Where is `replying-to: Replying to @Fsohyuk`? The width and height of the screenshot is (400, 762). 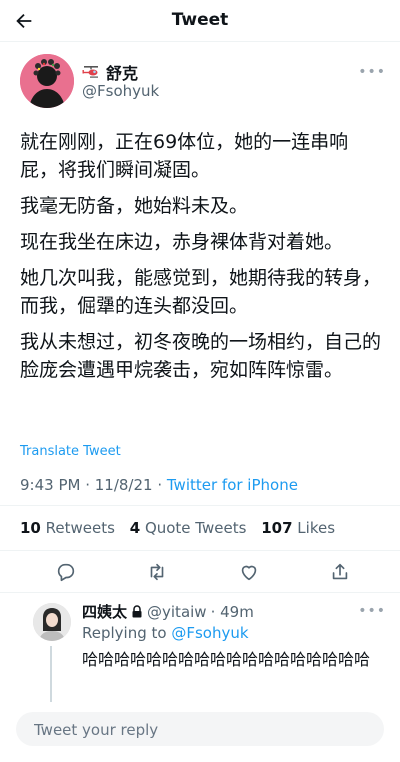 replying-to: Replying to @Fsohyuk is located at coordinates (165, 633).